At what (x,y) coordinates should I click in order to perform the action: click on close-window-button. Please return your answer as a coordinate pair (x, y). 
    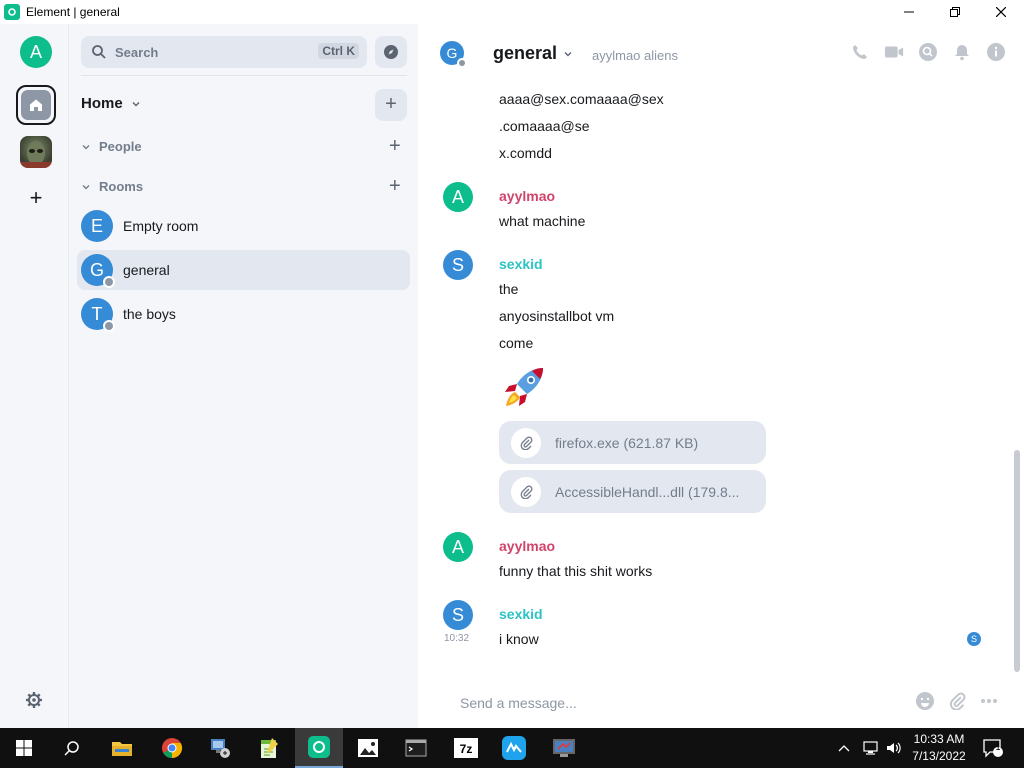
    Looking at the image, I should click on (1001, 12).